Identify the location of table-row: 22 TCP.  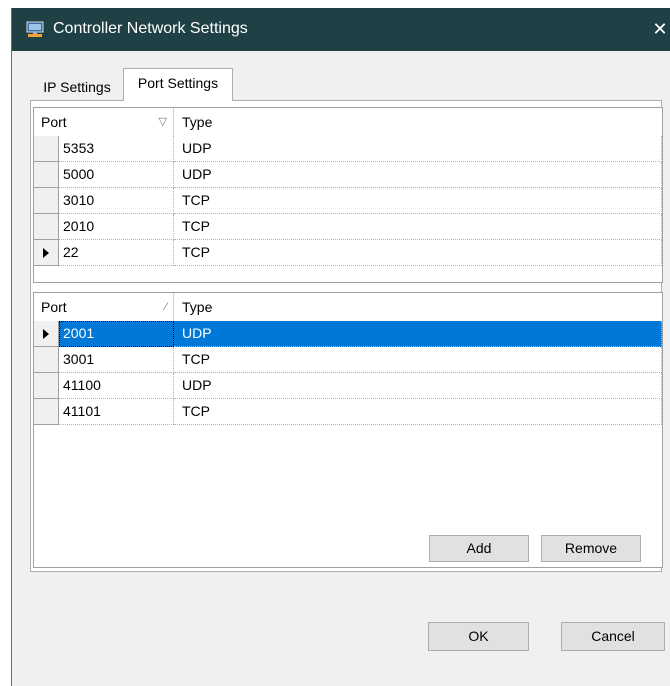
(348, 253).